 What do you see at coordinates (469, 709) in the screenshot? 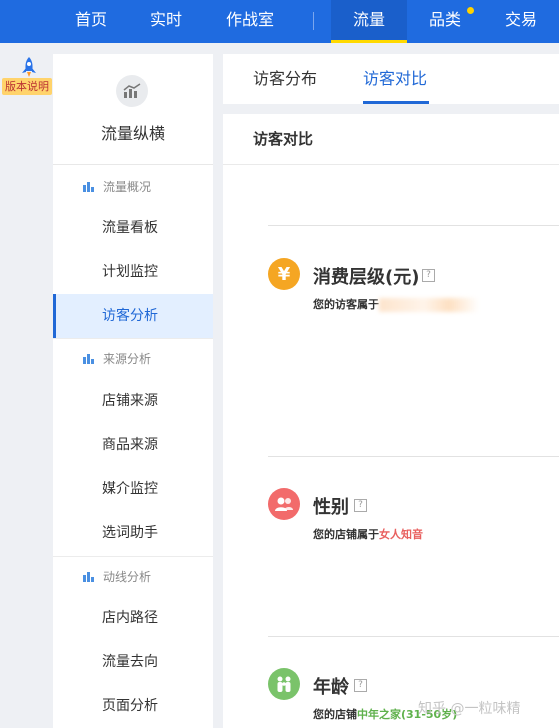
I see `watermark: 知乎 @一粒味精` at bounding box center [469, 709].